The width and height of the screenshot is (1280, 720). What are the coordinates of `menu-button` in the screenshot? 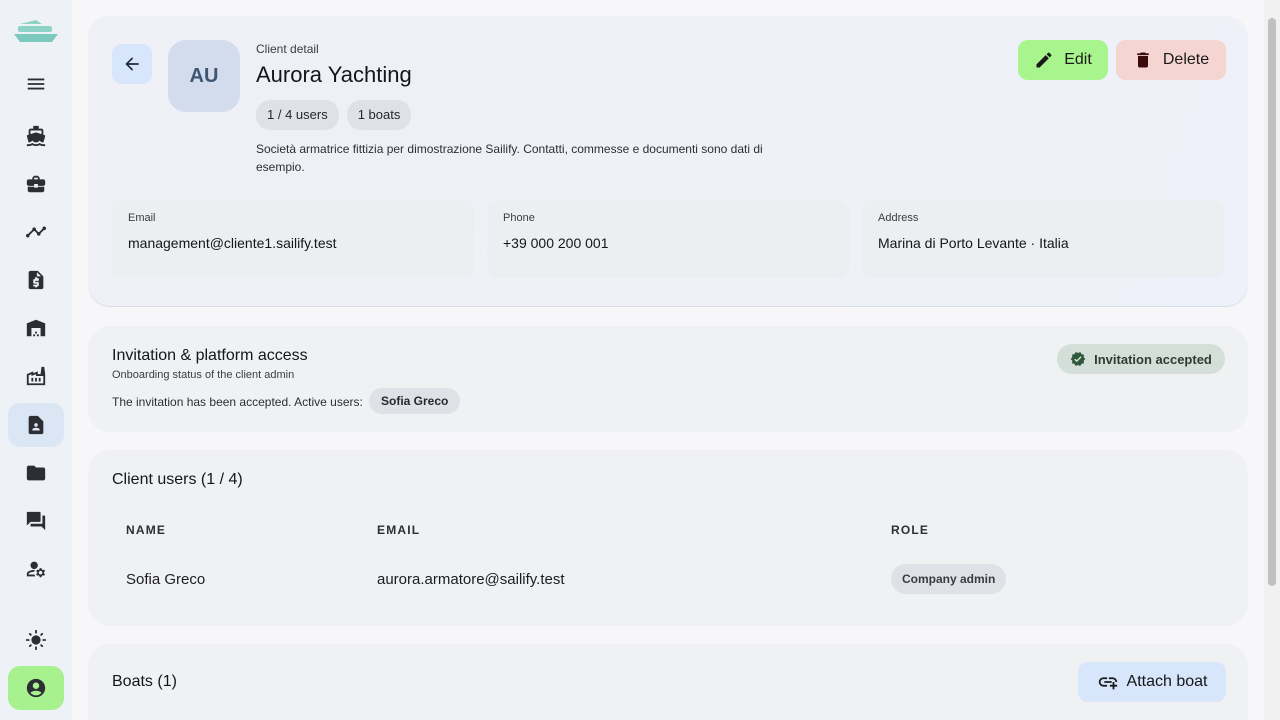 It's located at (36, 84).